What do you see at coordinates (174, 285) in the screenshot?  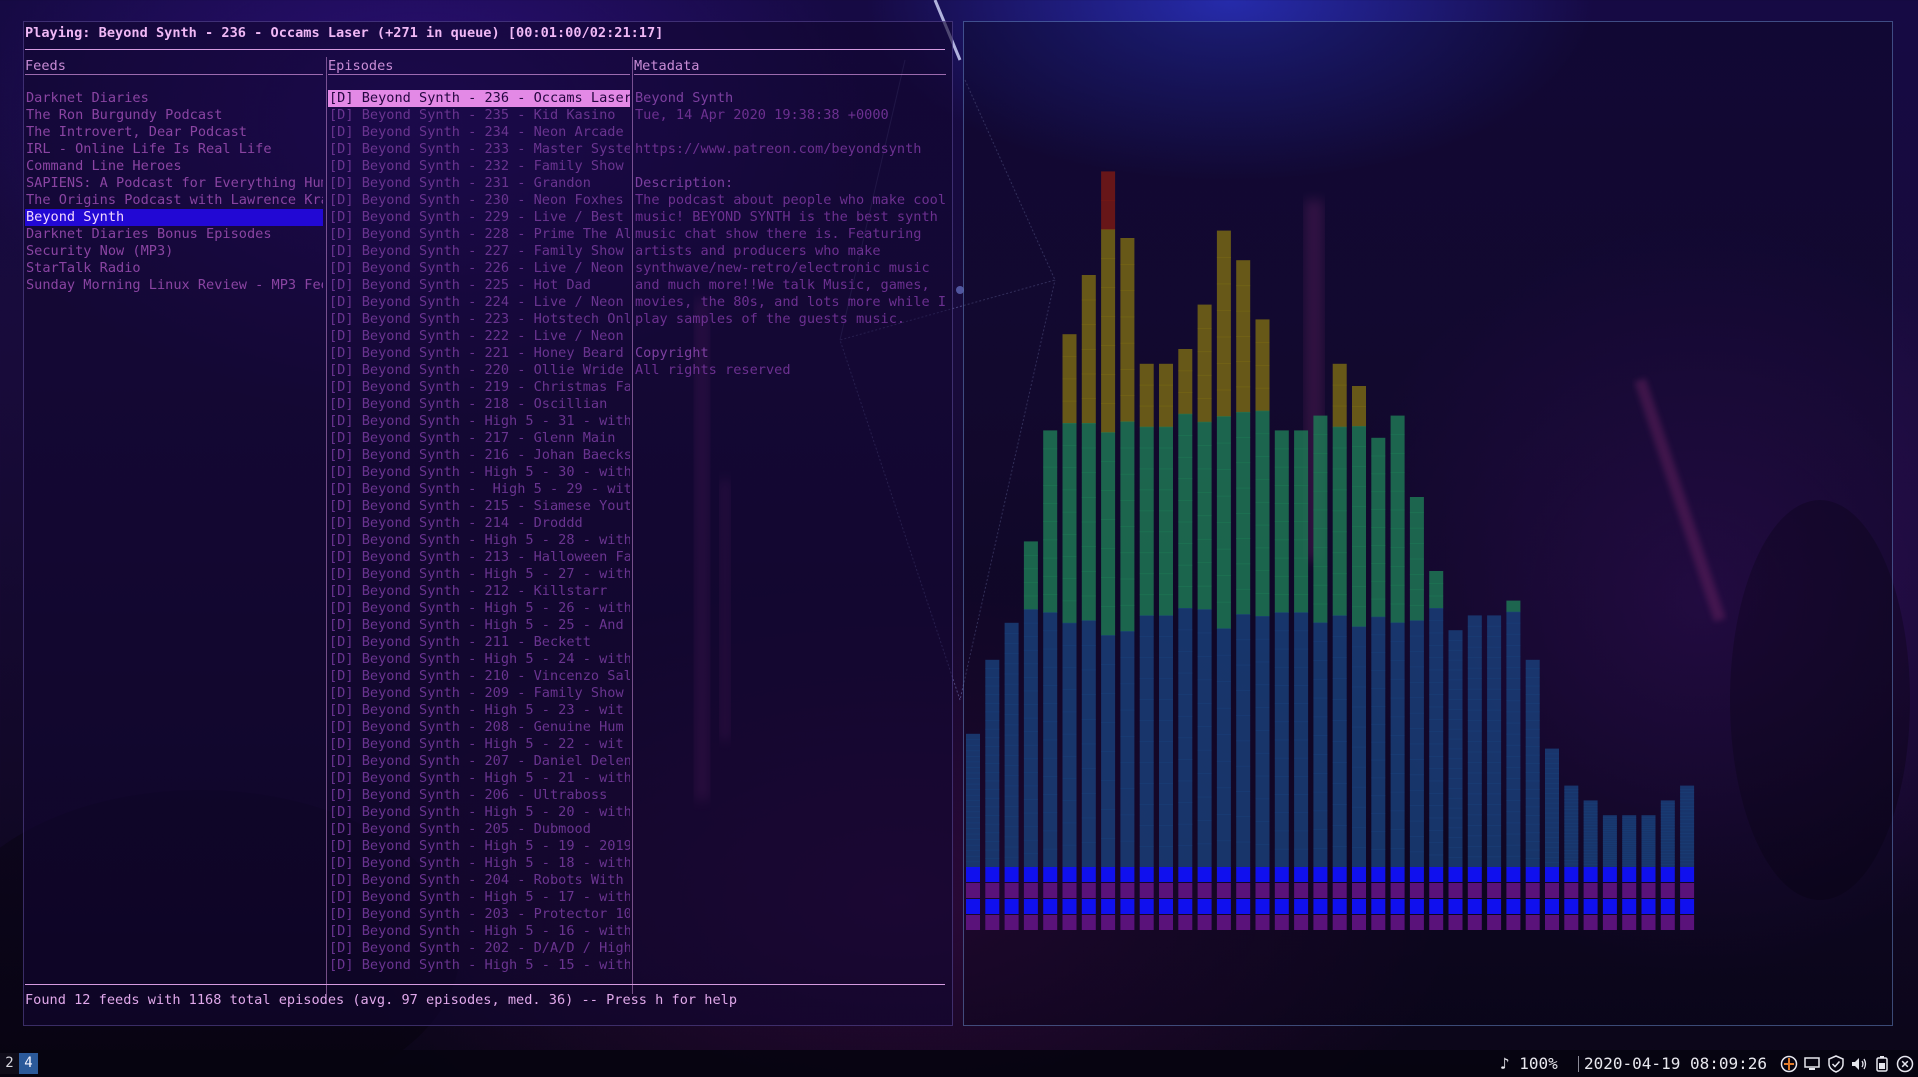 I see `feed-item: Sunday Morning Linux Review - MP3 Fee` at bounding box center [174, 285].